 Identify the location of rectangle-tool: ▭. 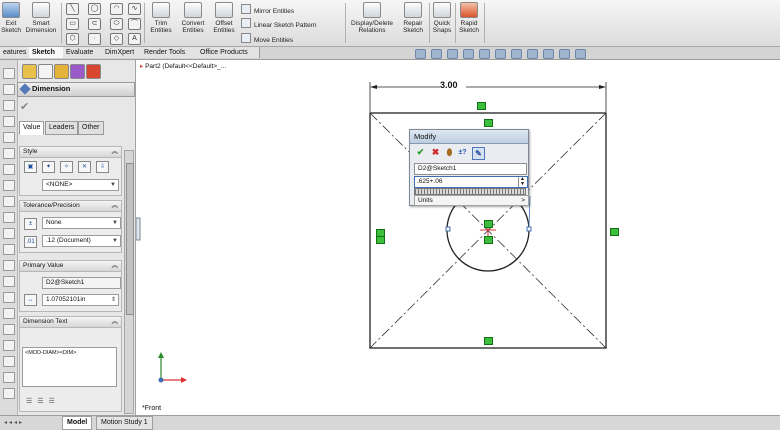
(72, 24).